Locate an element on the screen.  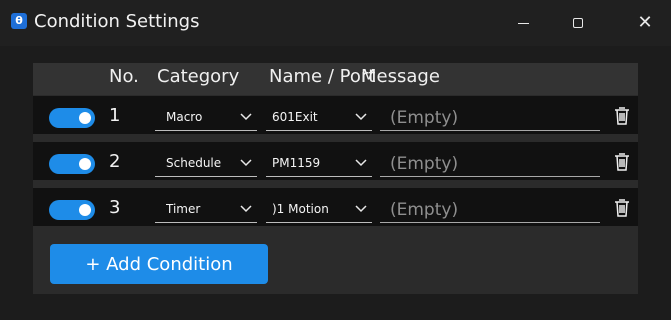
add-condition-button: + Add Condition is located at coordinates (159, 264).